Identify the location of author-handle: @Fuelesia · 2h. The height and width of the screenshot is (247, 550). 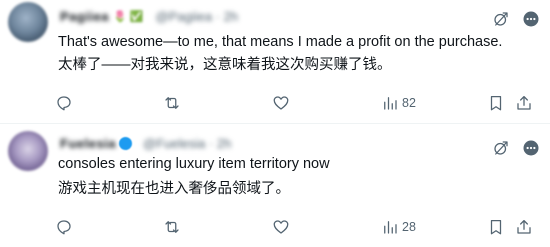
(187, 143).